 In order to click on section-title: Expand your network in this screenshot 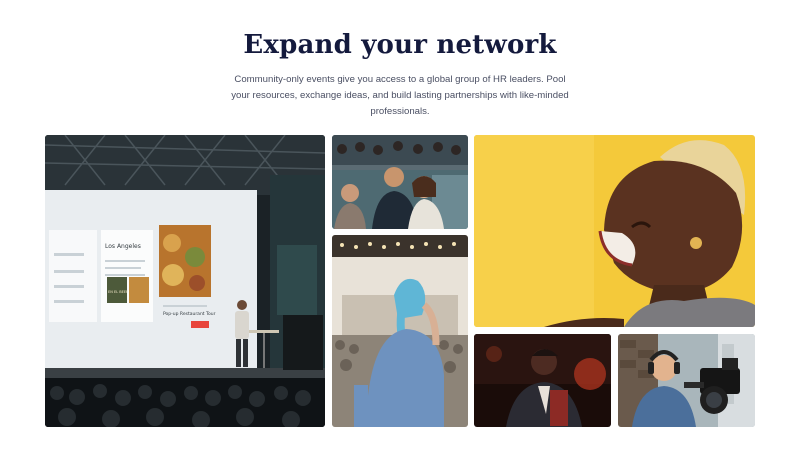, I will do `click(400, 45)`.